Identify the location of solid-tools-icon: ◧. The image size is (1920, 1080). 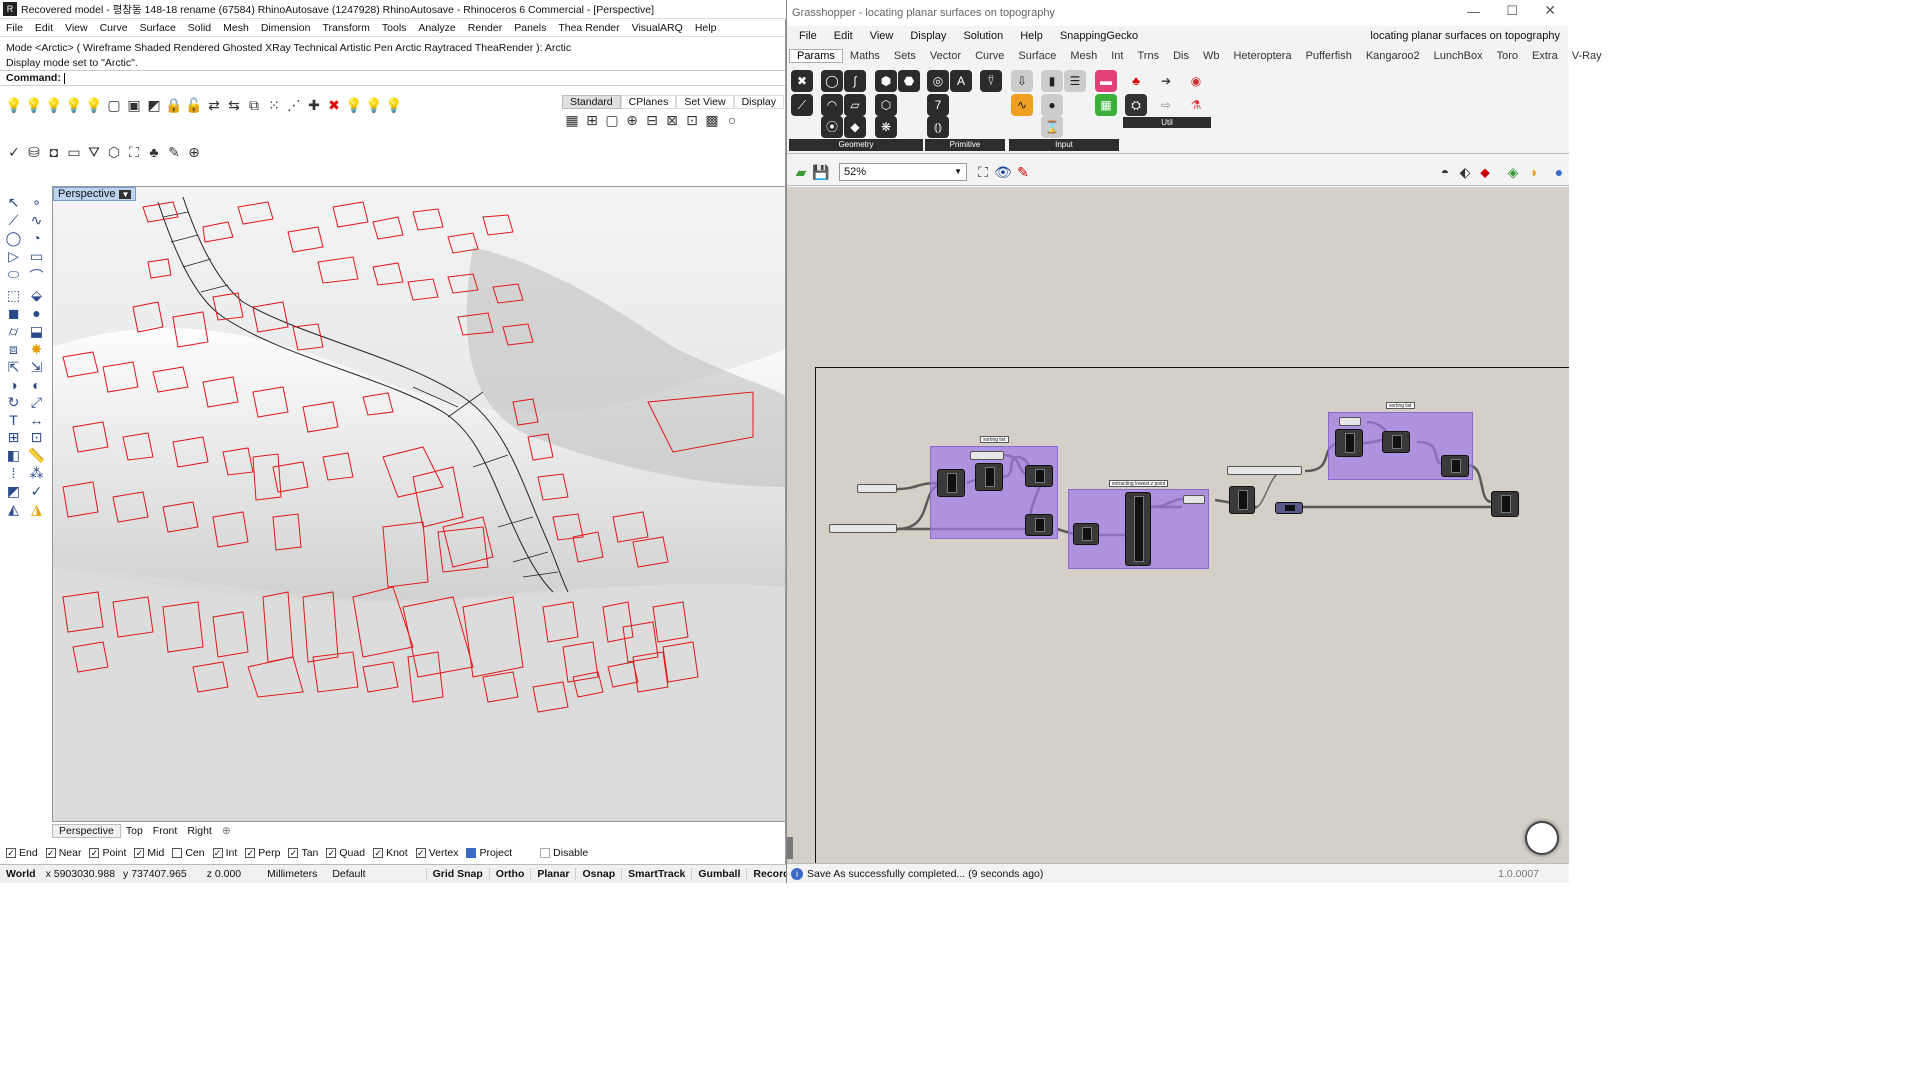
(13, 455).